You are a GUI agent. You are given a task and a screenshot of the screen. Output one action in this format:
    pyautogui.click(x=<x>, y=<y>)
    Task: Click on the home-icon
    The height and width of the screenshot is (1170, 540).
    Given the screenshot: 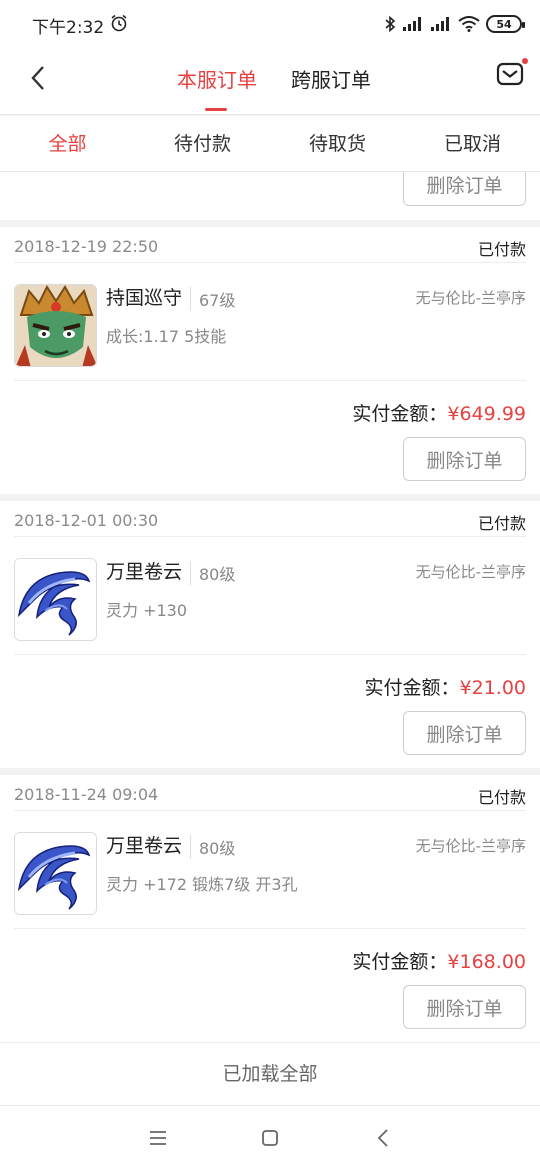 What is the action you would take?
    pyautogui.click(x=270, y=1138)
    